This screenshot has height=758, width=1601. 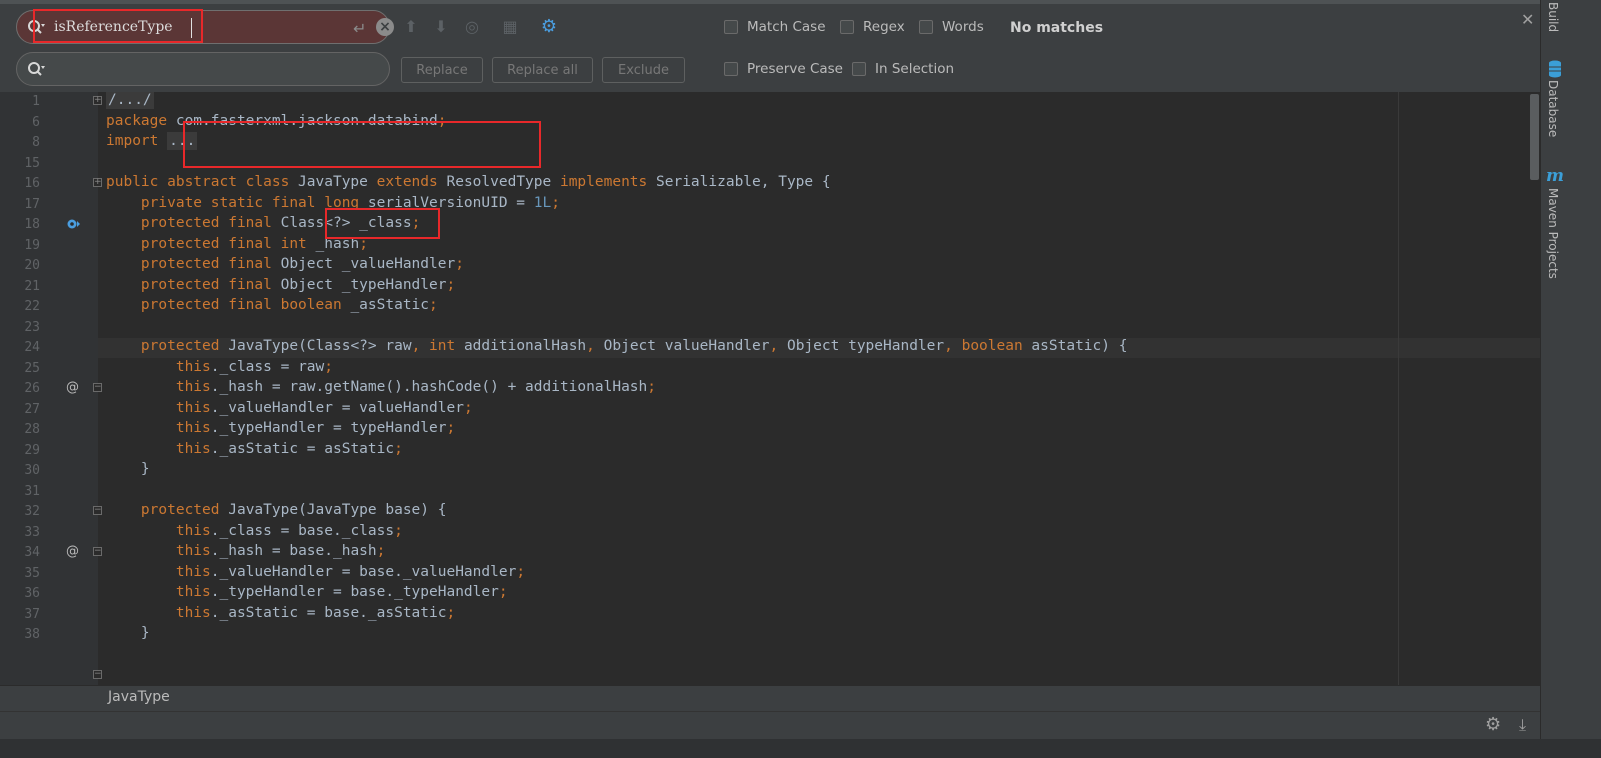 I want to click on code-line: /.../, so click(x=130, y=100).